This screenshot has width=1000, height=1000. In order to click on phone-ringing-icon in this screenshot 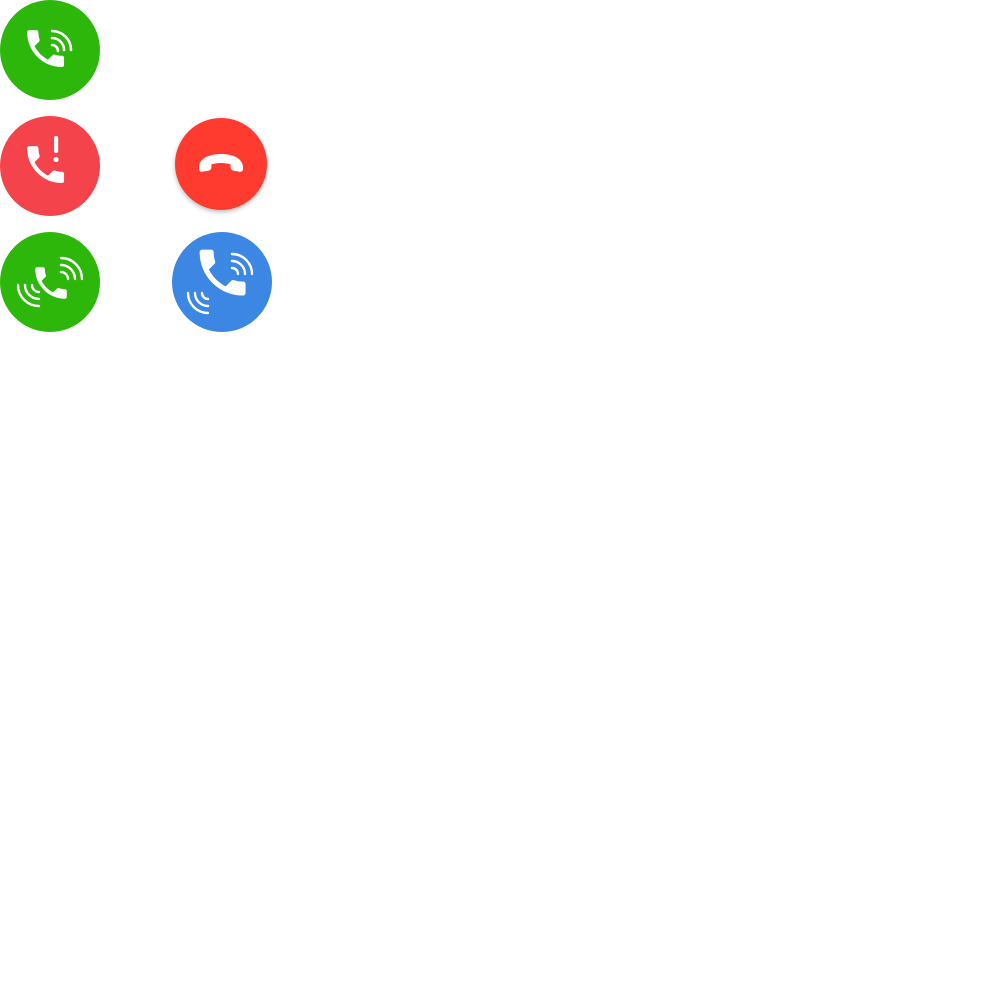, I will do `click(50, 48)`.